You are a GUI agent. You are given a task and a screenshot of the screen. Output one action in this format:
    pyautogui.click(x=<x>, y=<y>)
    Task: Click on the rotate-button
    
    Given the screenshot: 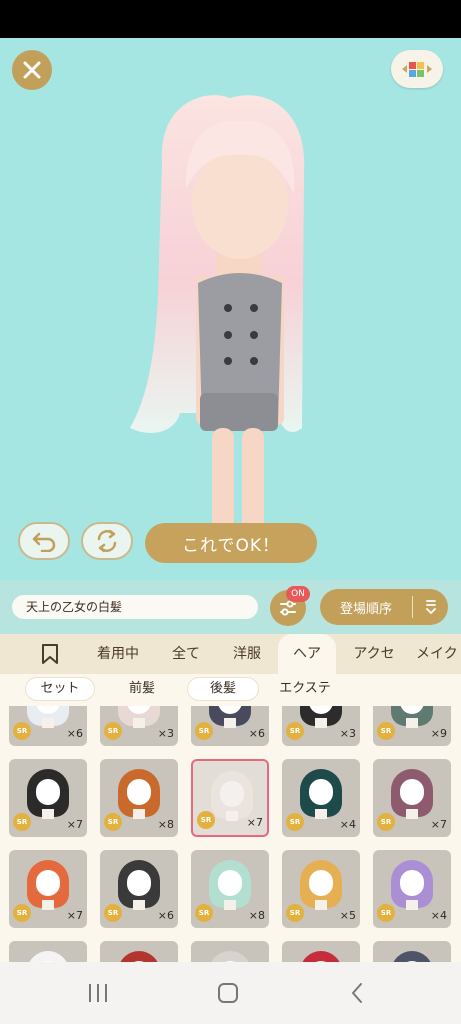 What is the action you would take?
    pyautogui.click(x=107, y=541)
    